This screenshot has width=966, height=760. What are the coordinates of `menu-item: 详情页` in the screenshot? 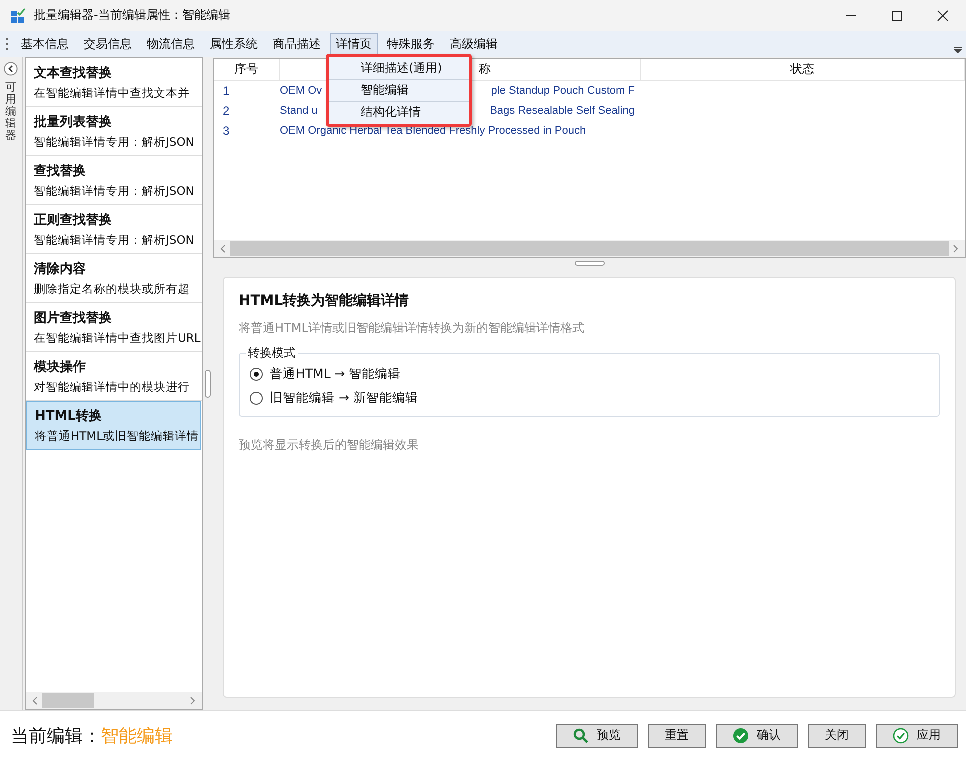 It's located at (354, 44).